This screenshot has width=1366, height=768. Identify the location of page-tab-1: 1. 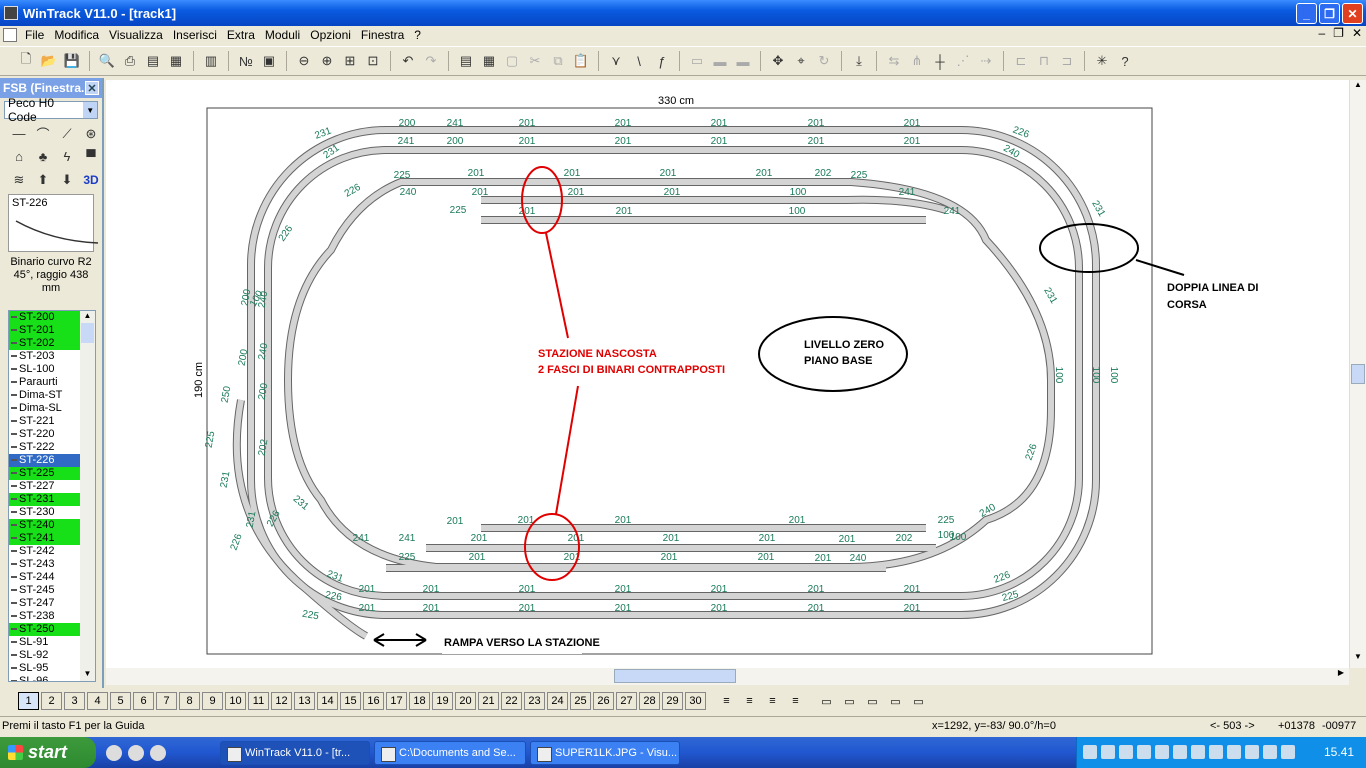
(28, 701).